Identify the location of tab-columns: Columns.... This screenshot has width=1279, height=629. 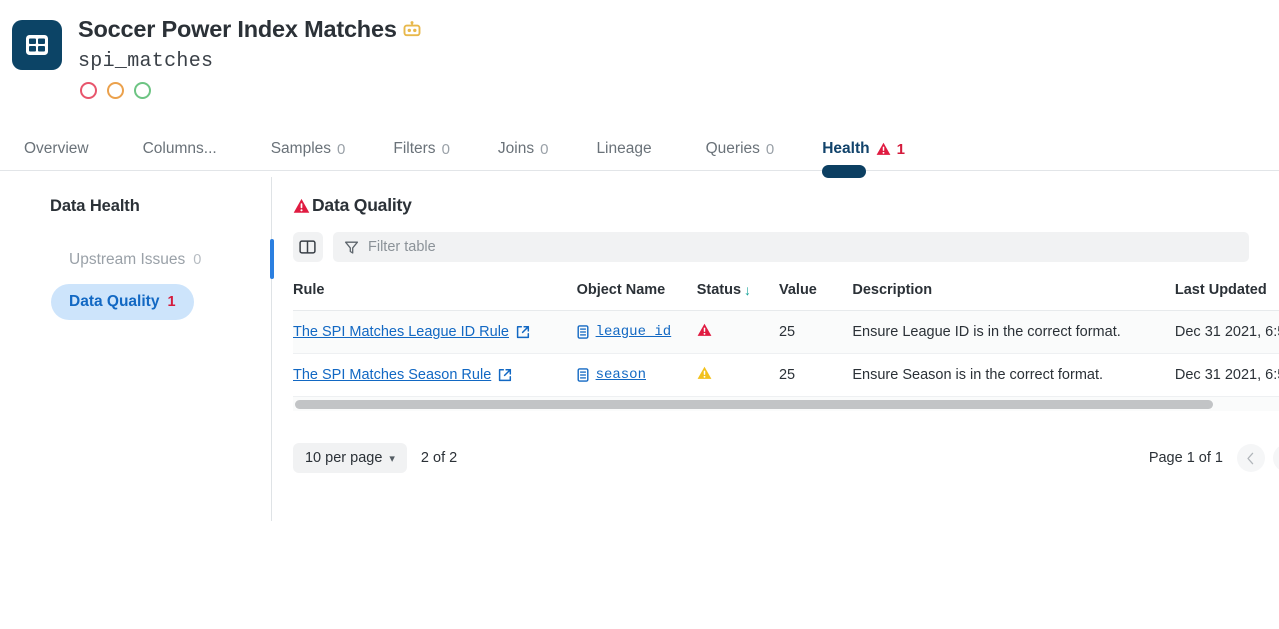
(196, 149).